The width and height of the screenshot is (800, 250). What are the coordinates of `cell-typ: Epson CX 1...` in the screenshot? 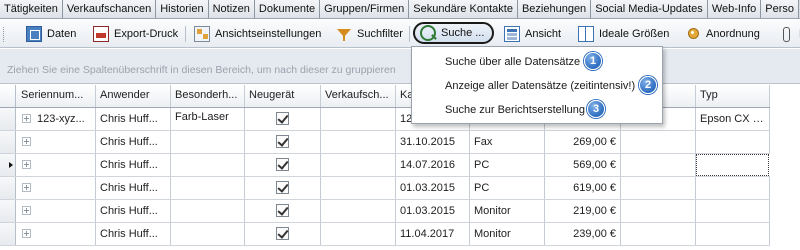 It's located at (733, 119).